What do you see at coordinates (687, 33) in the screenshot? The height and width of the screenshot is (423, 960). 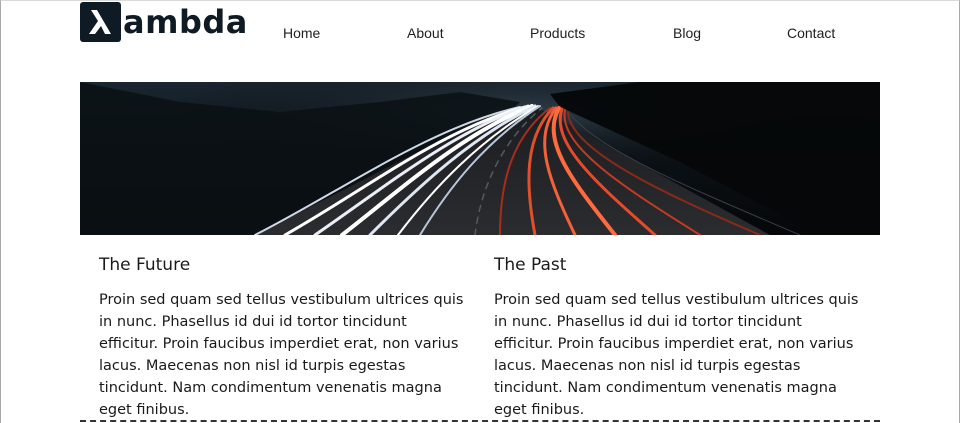 I see `nav-blog: Blog` at bounding box center [687, 33].